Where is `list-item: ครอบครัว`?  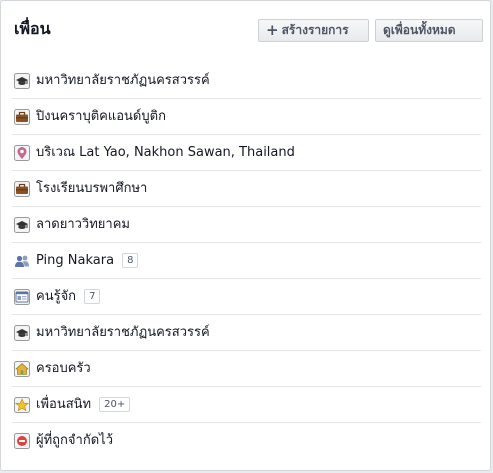 list-item: ครอบครัว is located at coordinates (246, 369).